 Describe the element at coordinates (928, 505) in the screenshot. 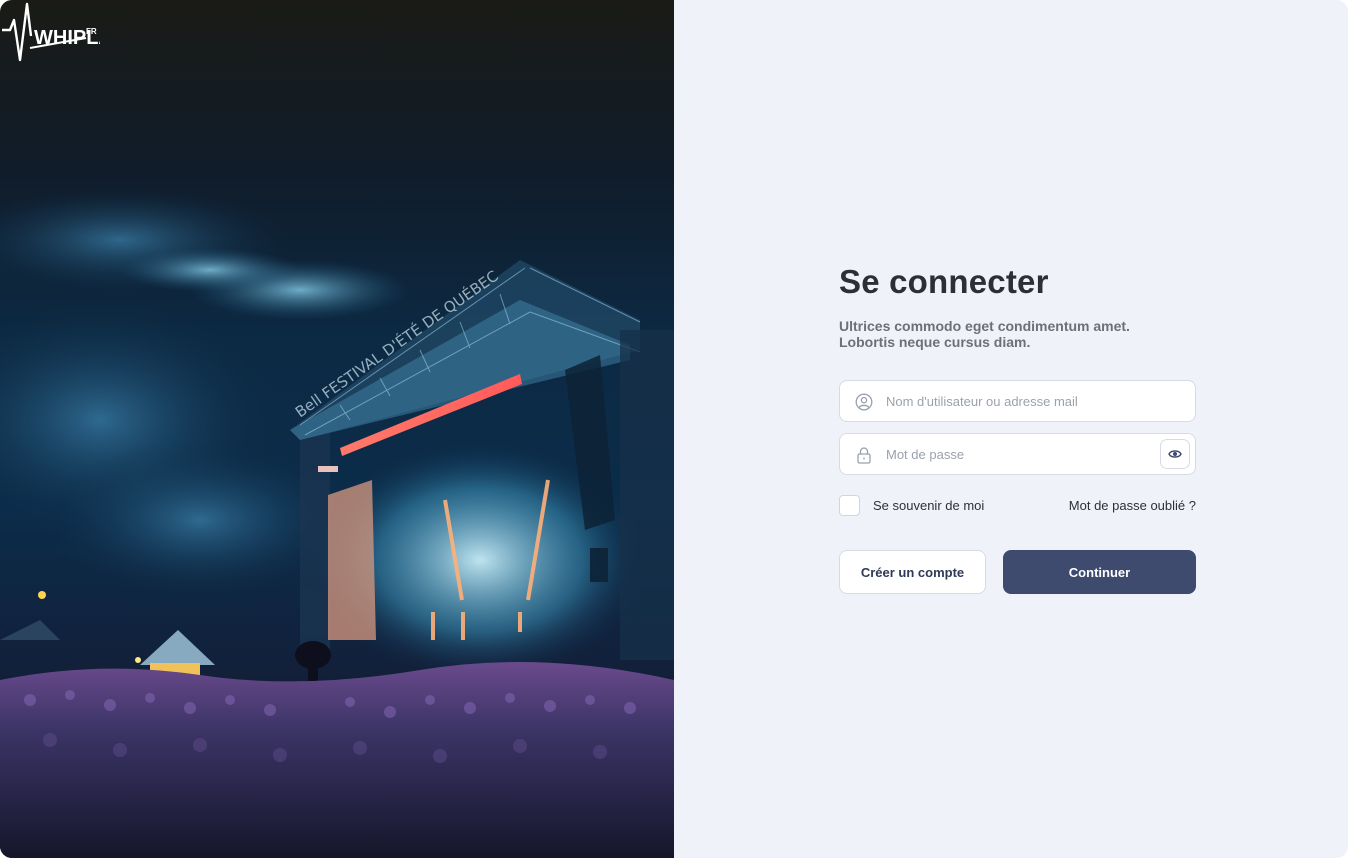

I see `remember-me-label: Se souvenir de moi` at that location.